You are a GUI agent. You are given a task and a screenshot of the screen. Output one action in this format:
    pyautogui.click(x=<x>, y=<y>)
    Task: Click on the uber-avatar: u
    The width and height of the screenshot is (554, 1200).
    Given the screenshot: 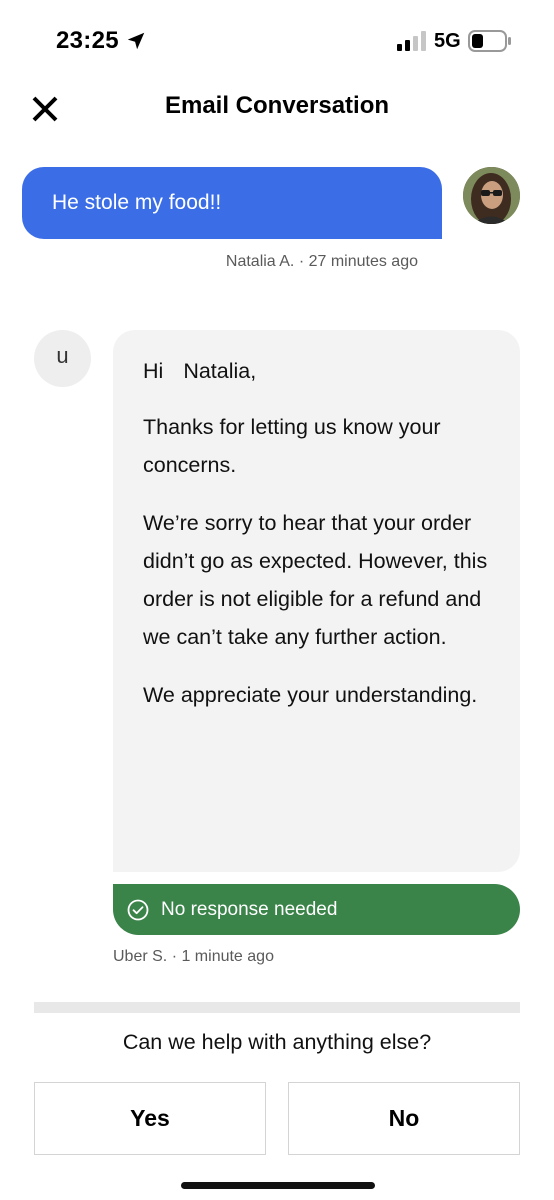 What is the action you would take?
    pyautogui.click(x=62, y=358)
    